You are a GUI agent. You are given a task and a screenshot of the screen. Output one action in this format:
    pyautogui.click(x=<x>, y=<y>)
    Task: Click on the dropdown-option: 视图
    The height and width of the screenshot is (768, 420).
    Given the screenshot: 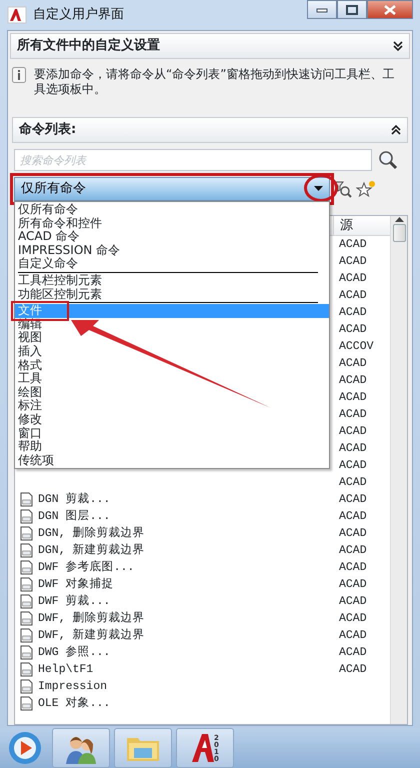 What is the action you would take?
    pyautogui.click(x=28, y=338)
    